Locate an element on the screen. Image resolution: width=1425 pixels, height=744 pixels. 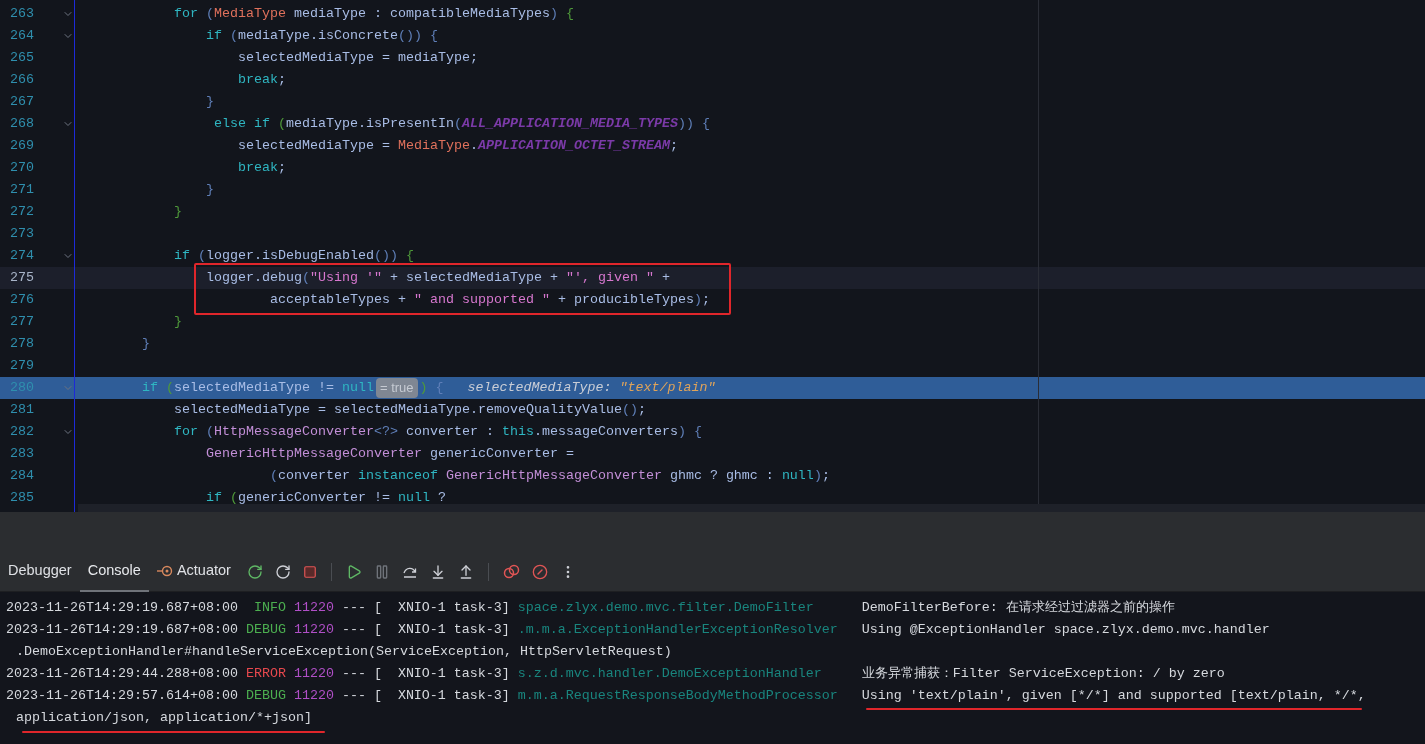
code-token: ()) is located at coordinates (409, 36).